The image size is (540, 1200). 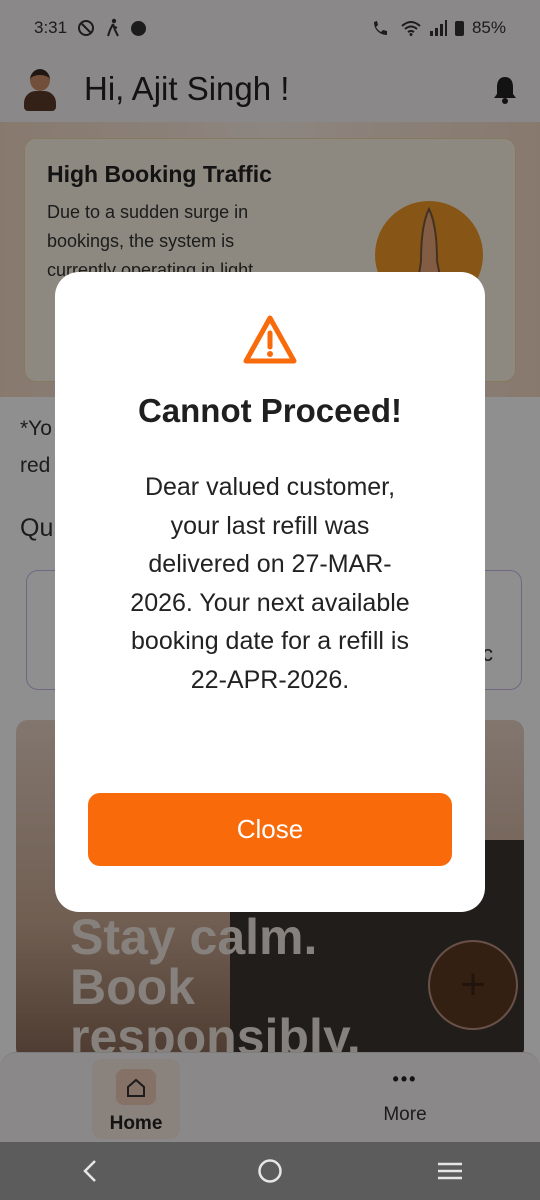 What do you see at coordinates (270, 829) in the screenshot?
I see `close-button: Close` at bounding box center [270, 829].